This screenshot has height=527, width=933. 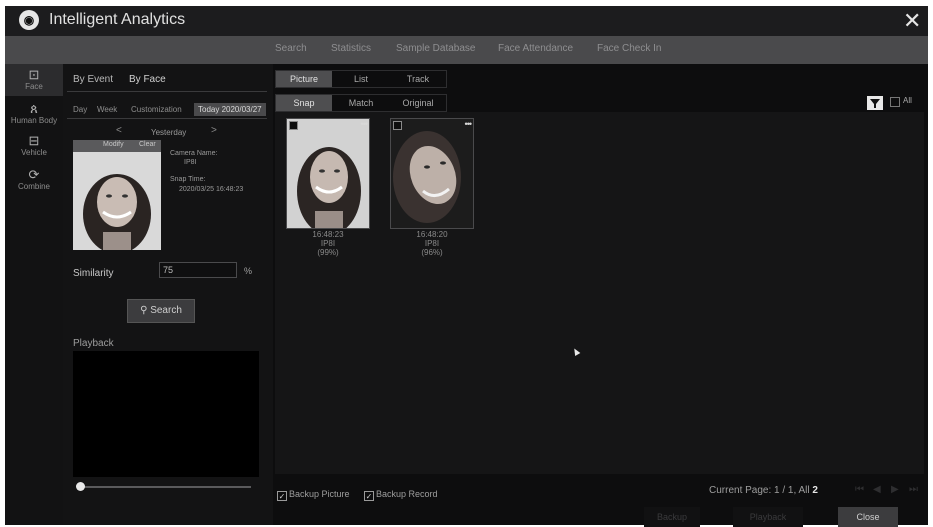 I want to click on similarity-unit: %, so click(x=248, y=271).